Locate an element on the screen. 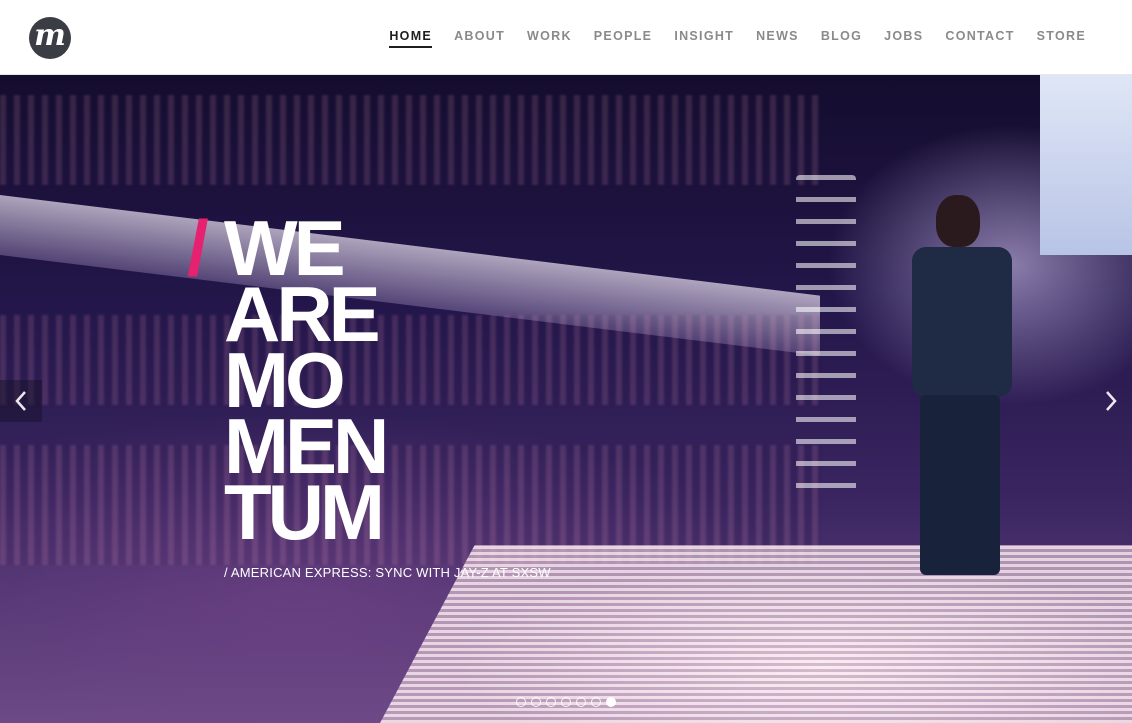 The height and width of the screenshot is (723, 1132). nav-blog: BLOG is located at coordinates (841, 38).